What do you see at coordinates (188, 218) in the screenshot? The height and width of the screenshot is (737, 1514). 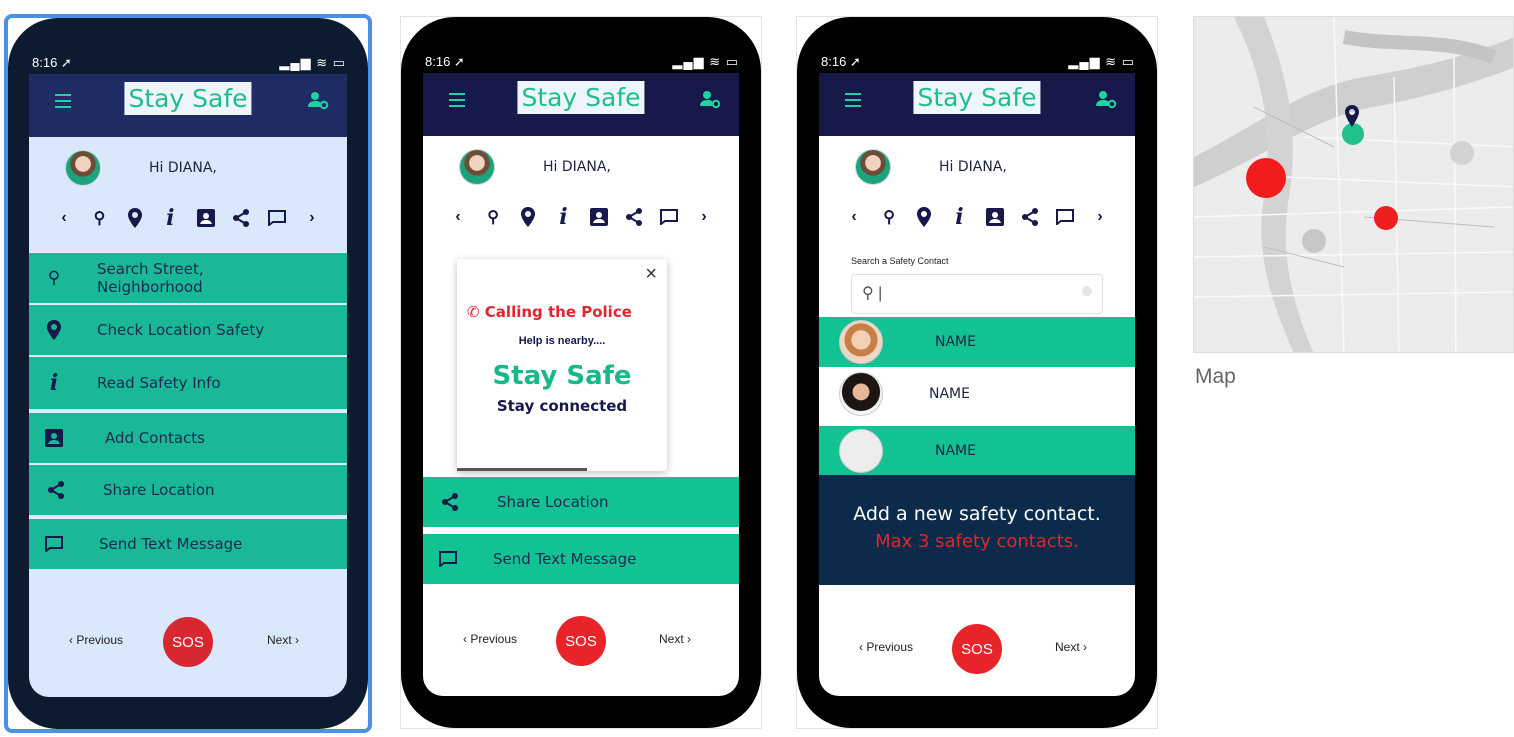 I see `feature-icon-bar: ‹ ⚲ i ›` at bounding box center [188, 218].